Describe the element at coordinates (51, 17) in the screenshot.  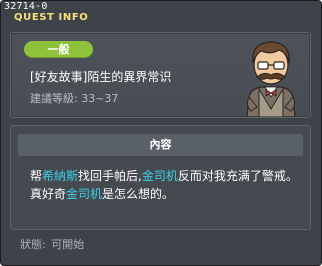
I see `window-title: QUEST INFO` at that location.